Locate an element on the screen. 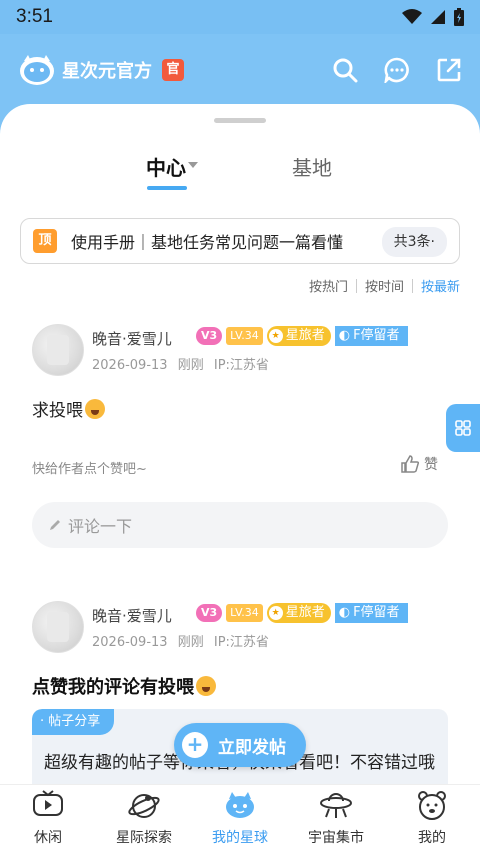 This screenshot has width=480, height=853. post-body: 求投喂 is located at coordinates (68, 408).